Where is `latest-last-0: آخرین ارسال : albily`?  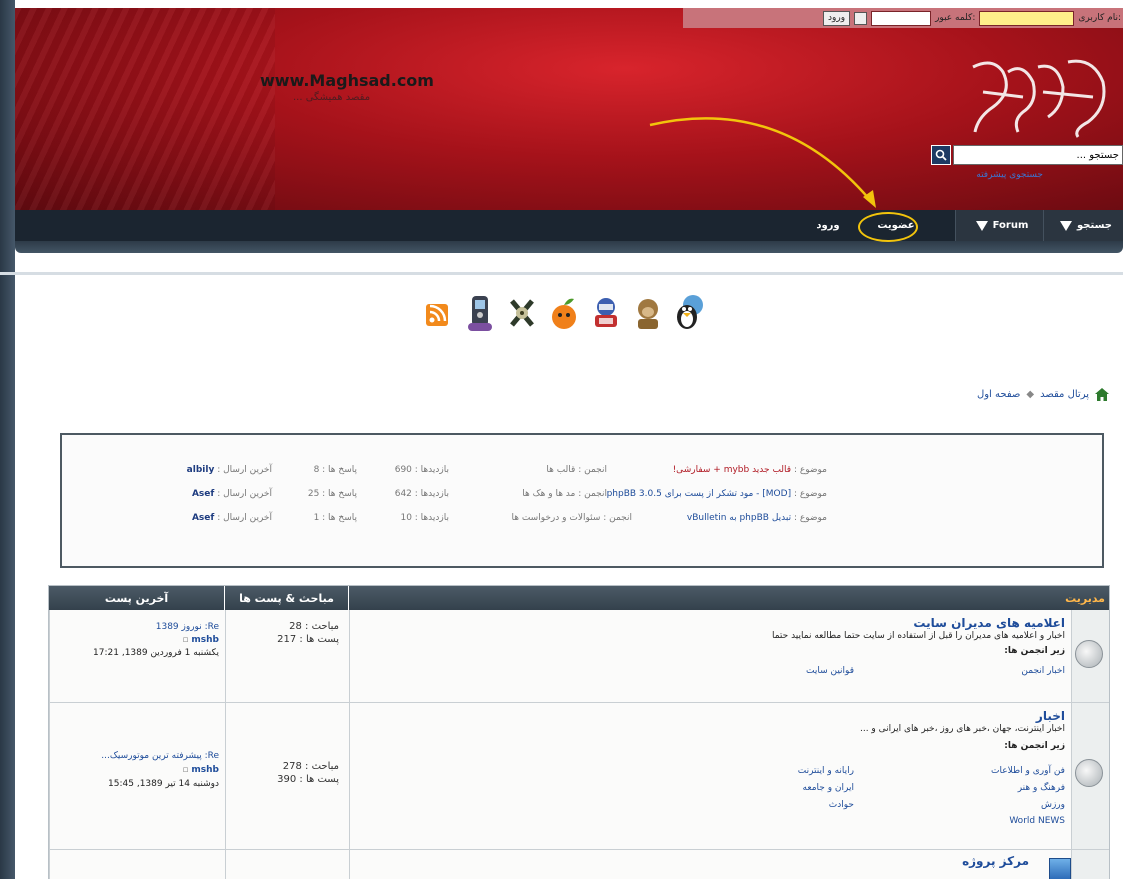
latest-last-0: آخرین ارسال : albily is located at coordinates (229, 472).